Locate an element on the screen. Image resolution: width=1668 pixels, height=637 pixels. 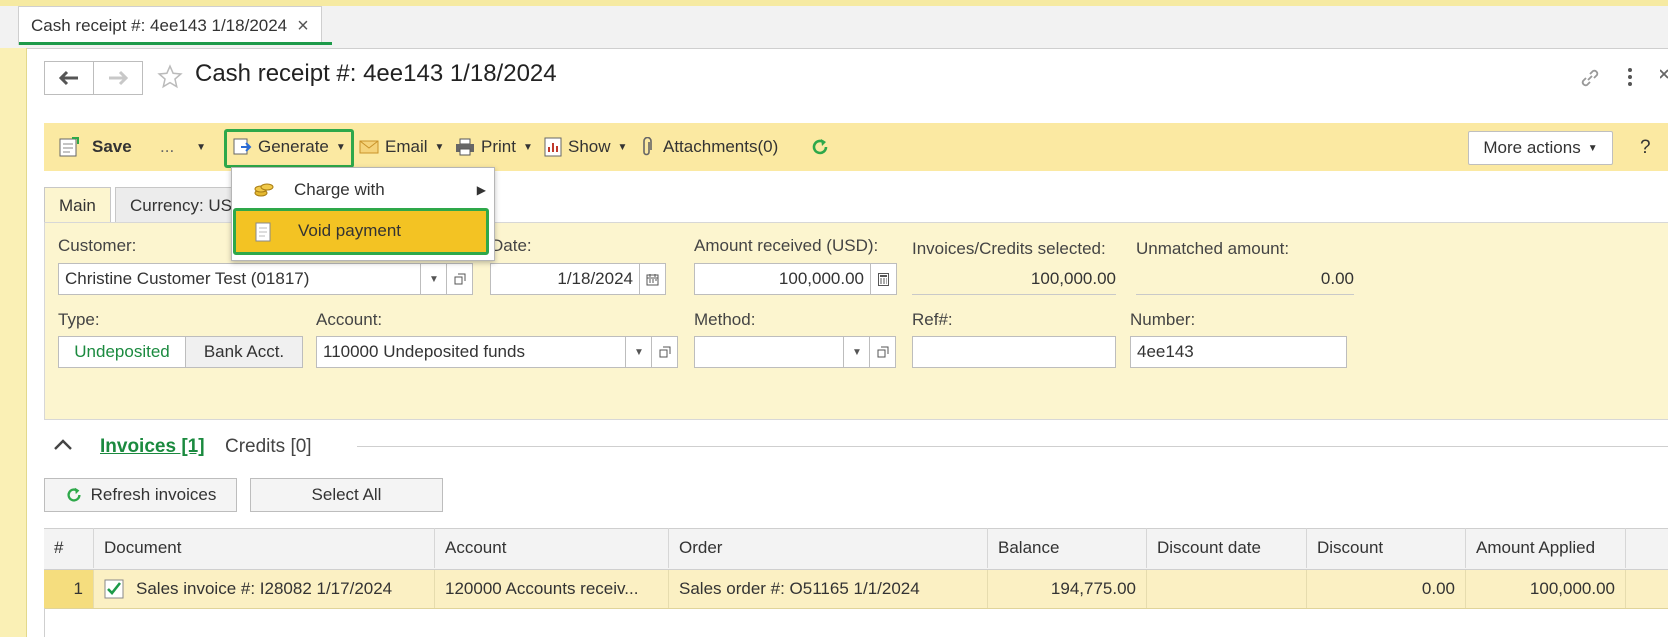
column-header-balance: Balance is located at coordinates (1067, 548).